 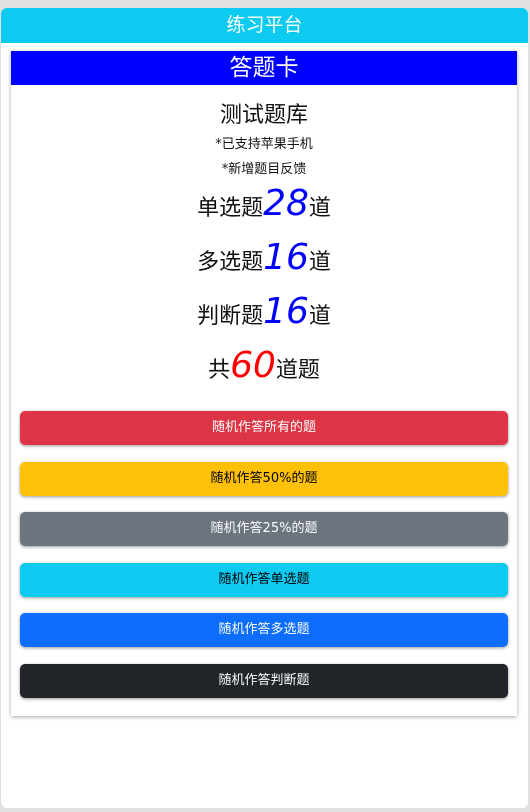 What do you see at coordinates (264, 428) in the screenshot?
I see `random-all-button: 随机作答所有的题` at bounding box center [264, 428].